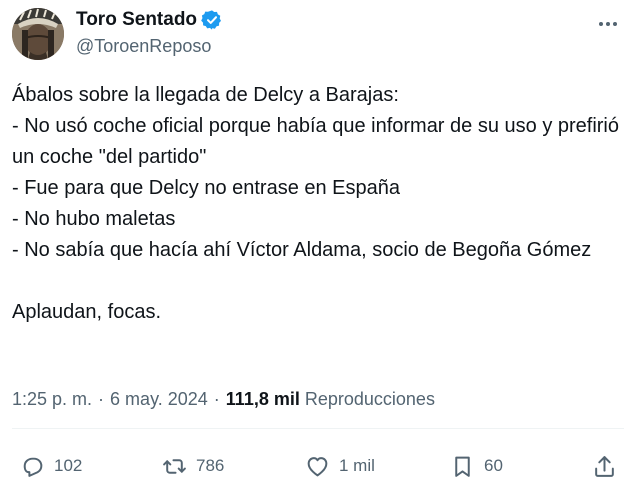 The width and height of the screenshot is (636, 504). What do you see at coordinates (210, 465) in the screenshot?
I see `retweet-count: 786` at bounding box center [210, 465].